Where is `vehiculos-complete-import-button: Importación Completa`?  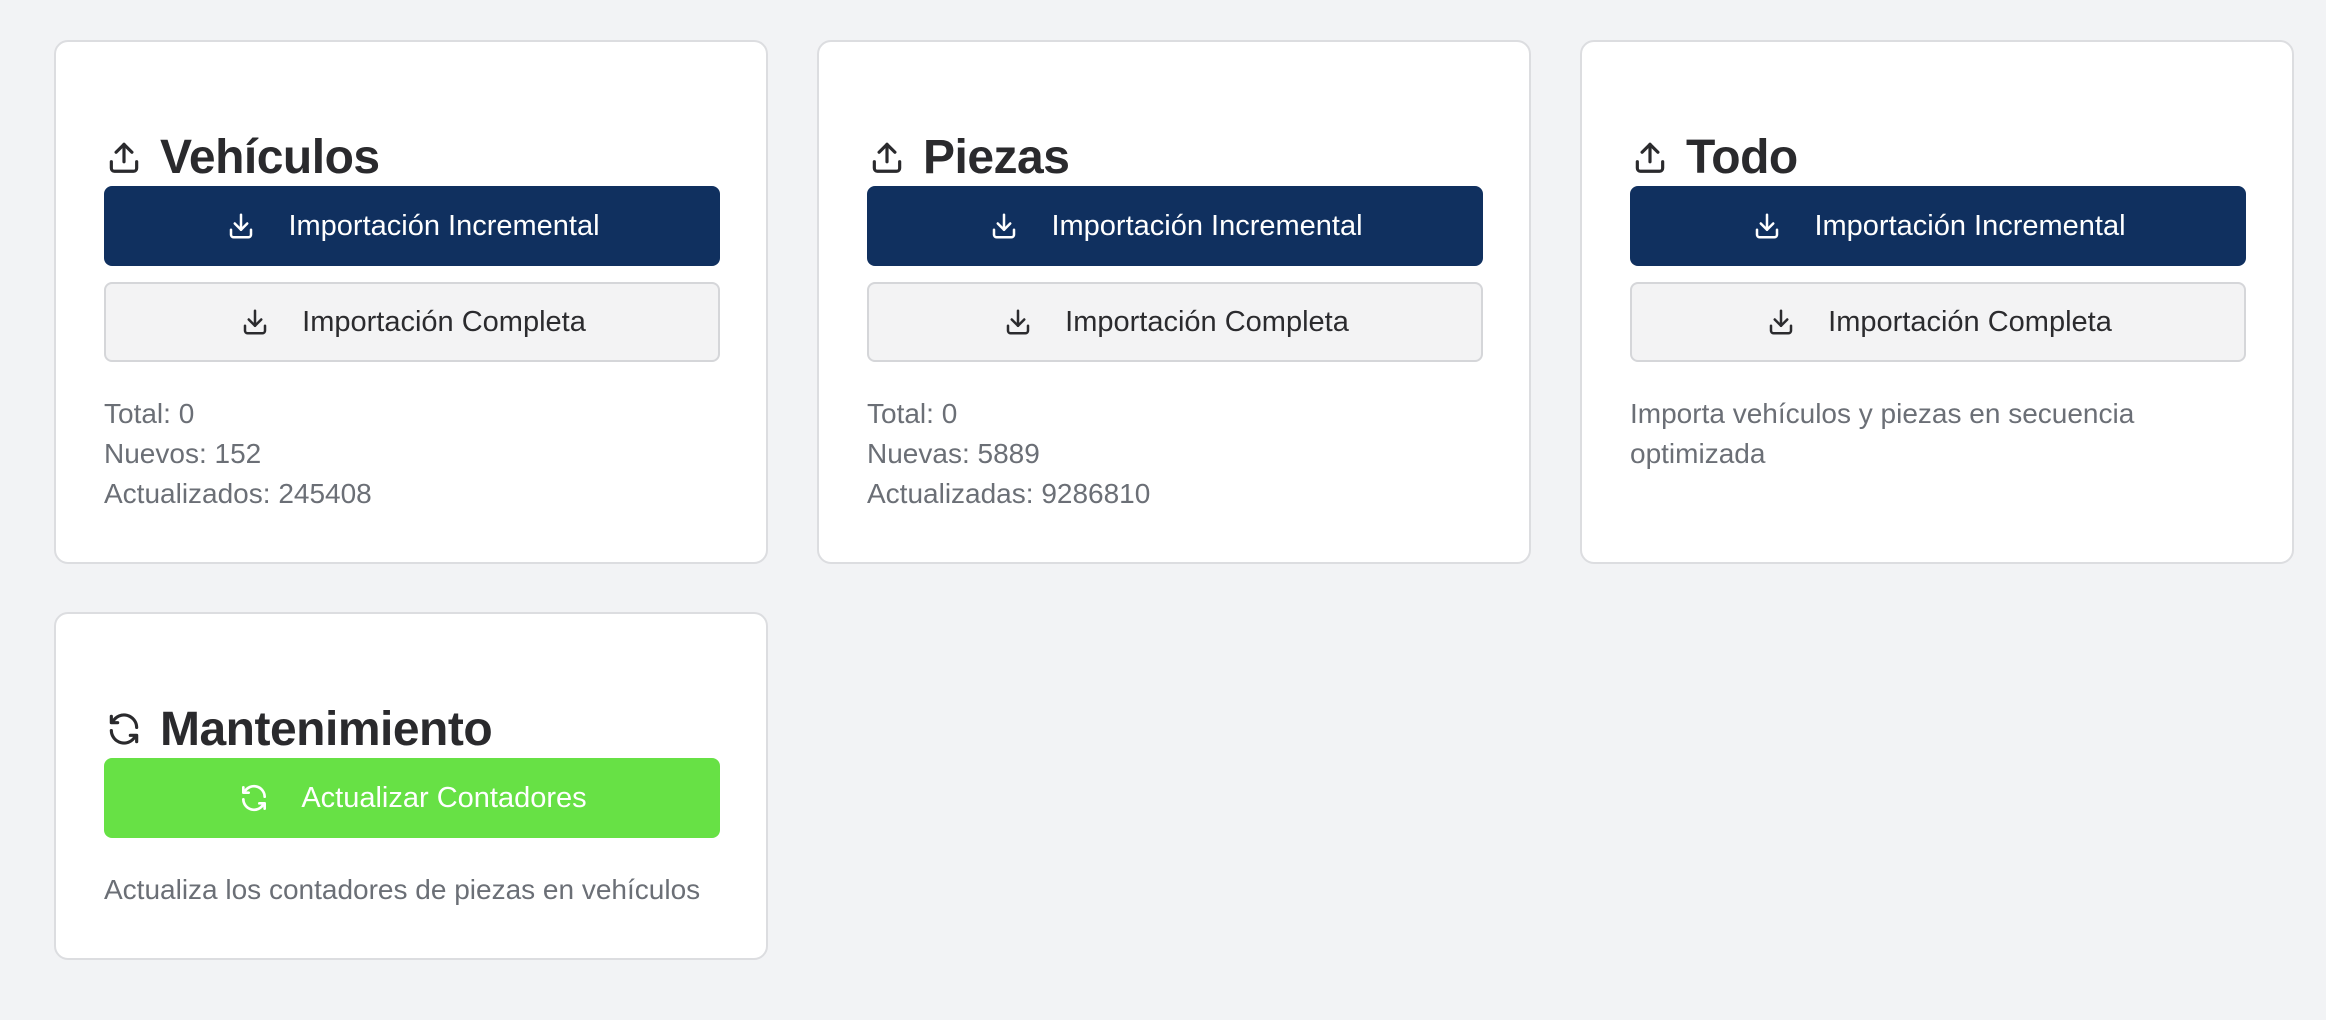
vehiculos-complete-import-button: Importación Completa is located at coordinates (412, 322).